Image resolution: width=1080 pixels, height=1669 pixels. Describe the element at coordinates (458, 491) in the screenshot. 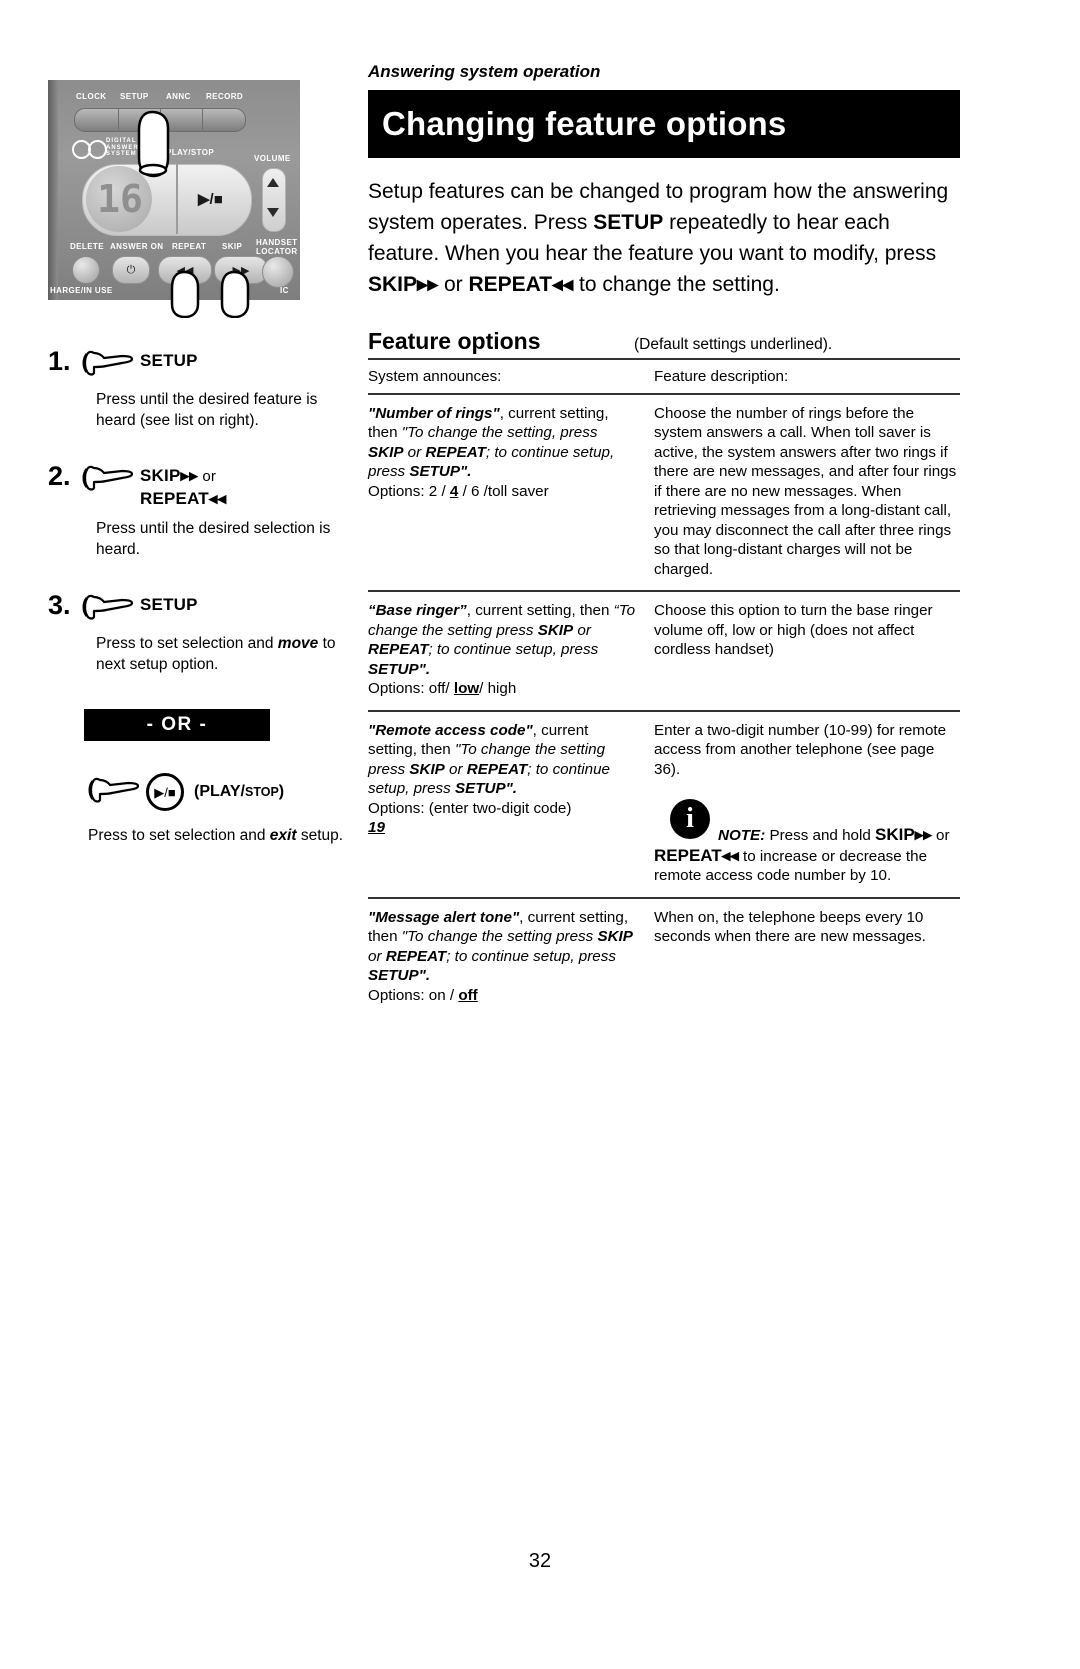

I see `row-1-options: Options: 2 / 4 / 6 /toll saver` at that location.